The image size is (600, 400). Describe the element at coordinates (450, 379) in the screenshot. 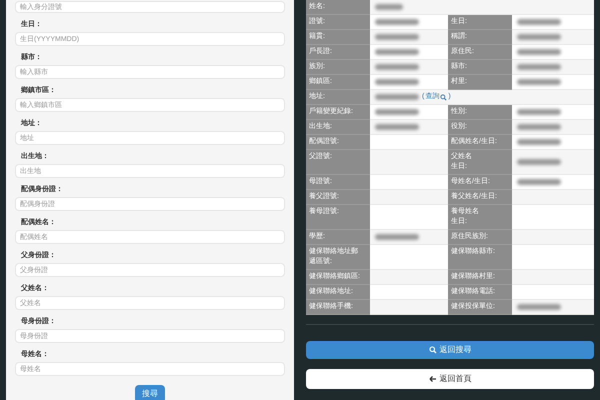

I see `back-home-button: 返回首頁` at that location.